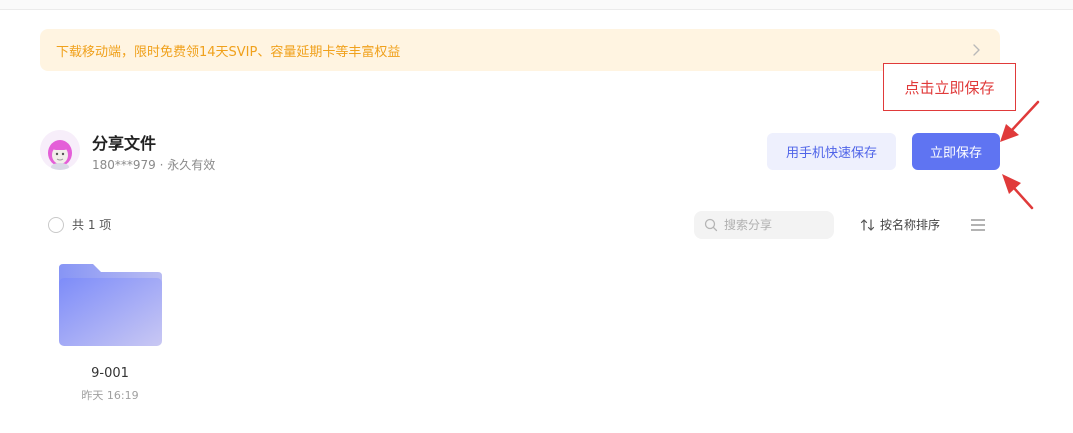  Describe the element at coordinates (536, 5) in the screenshot. I see `top-bar` at that location.